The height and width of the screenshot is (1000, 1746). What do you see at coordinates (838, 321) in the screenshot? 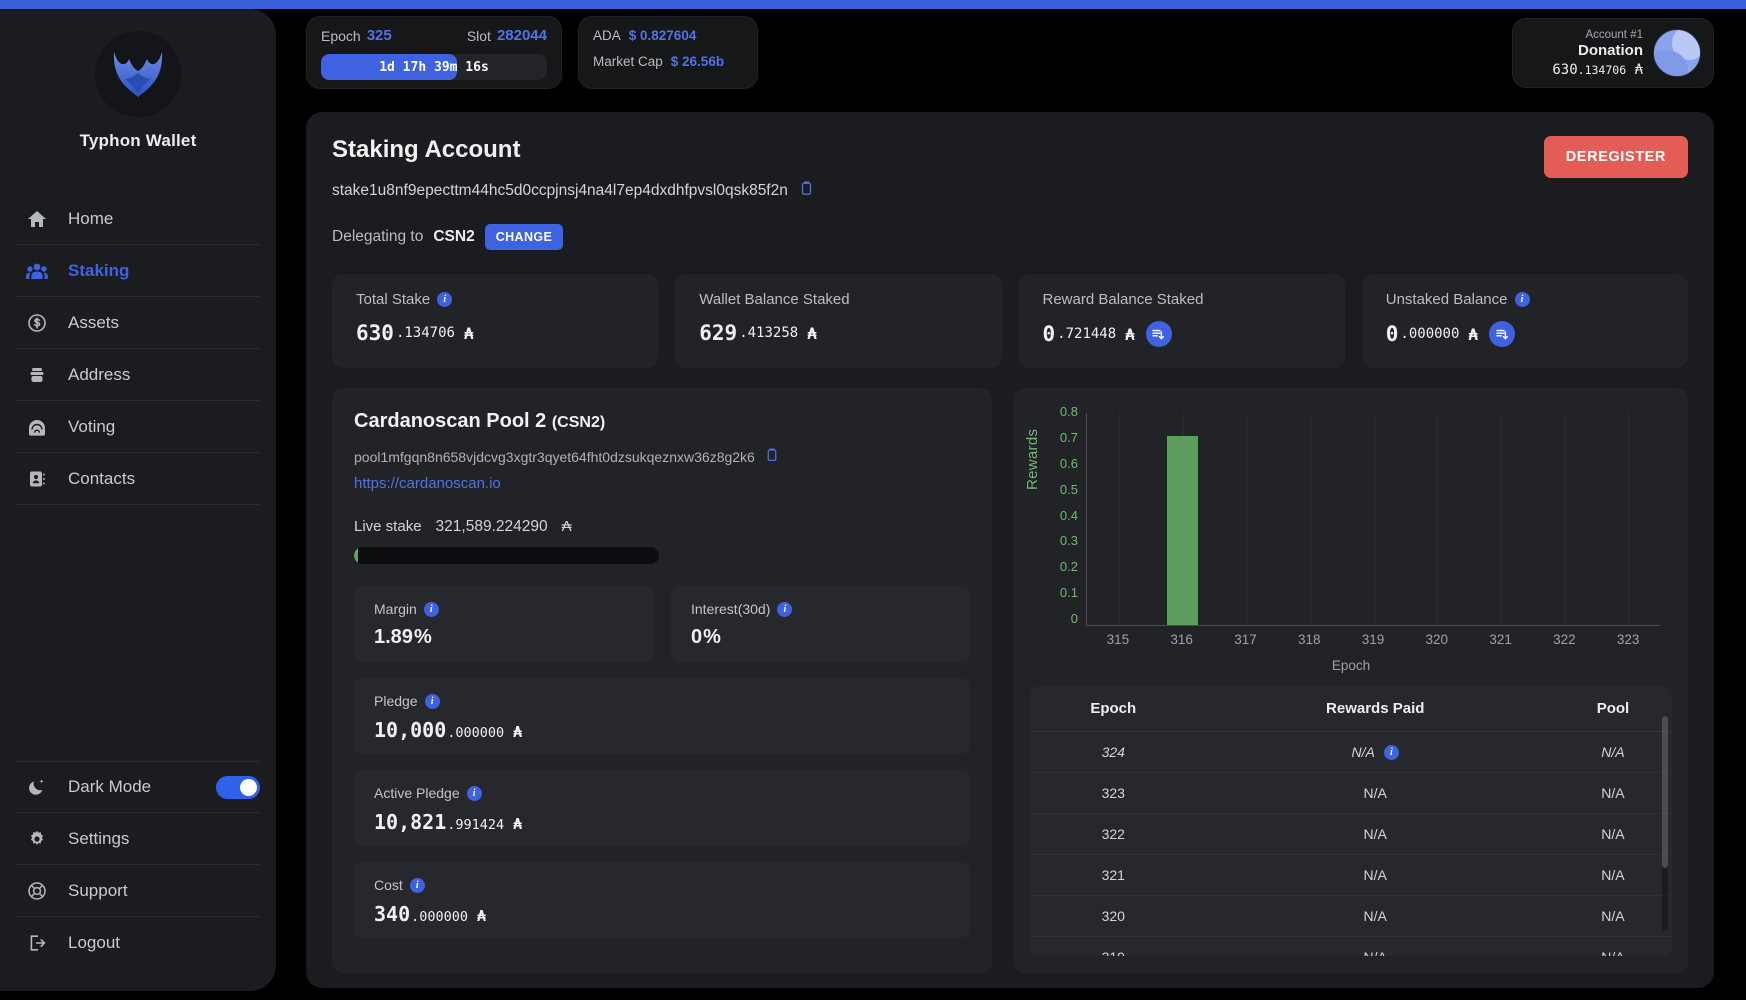
I see `balance-card-wallet-balance-staked: Wallet Balance Staked 629.413258 ₳` at bounding box center [838, 321].